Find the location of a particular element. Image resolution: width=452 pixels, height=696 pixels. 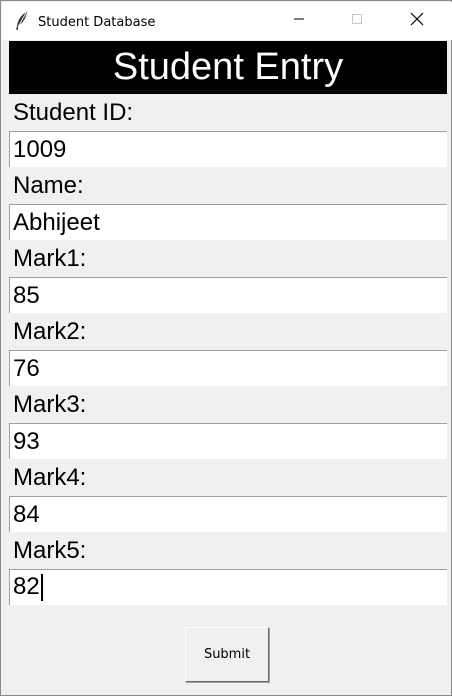

minimize-button is located at coordinates (299, 21).